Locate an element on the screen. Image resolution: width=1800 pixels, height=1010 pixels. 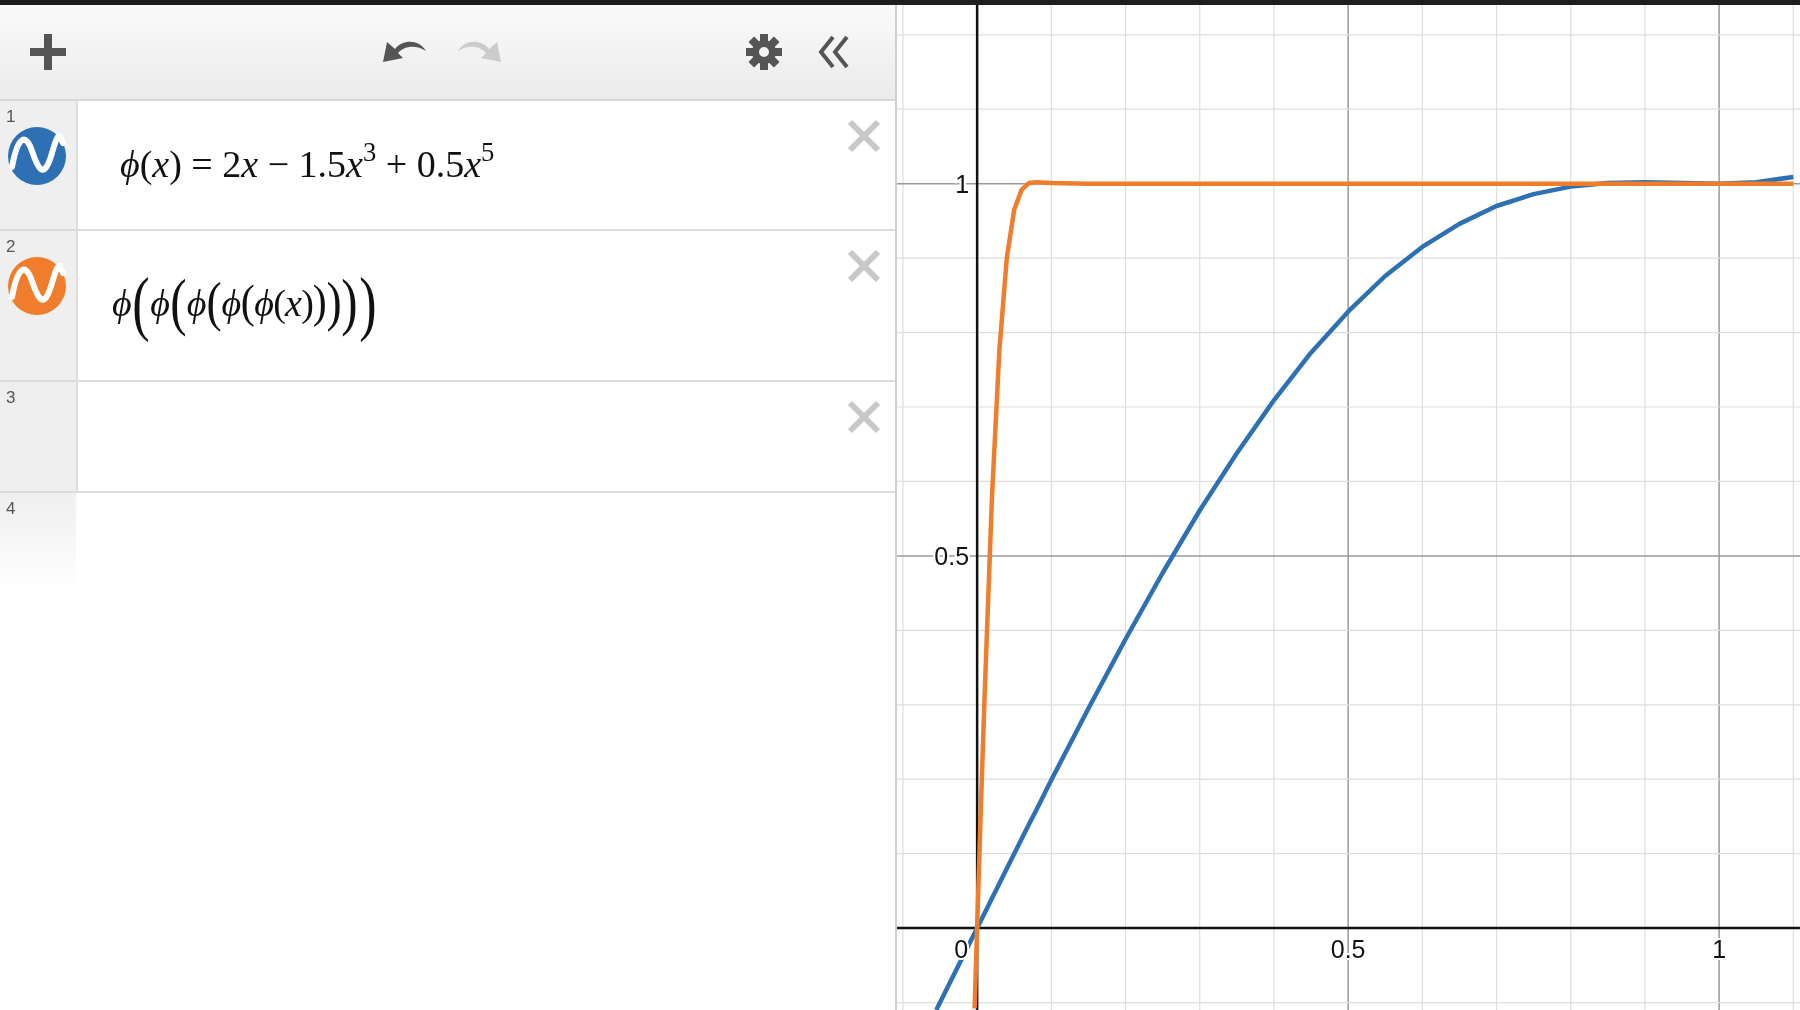
line-number: 2 is located at coordinates (11, 247).